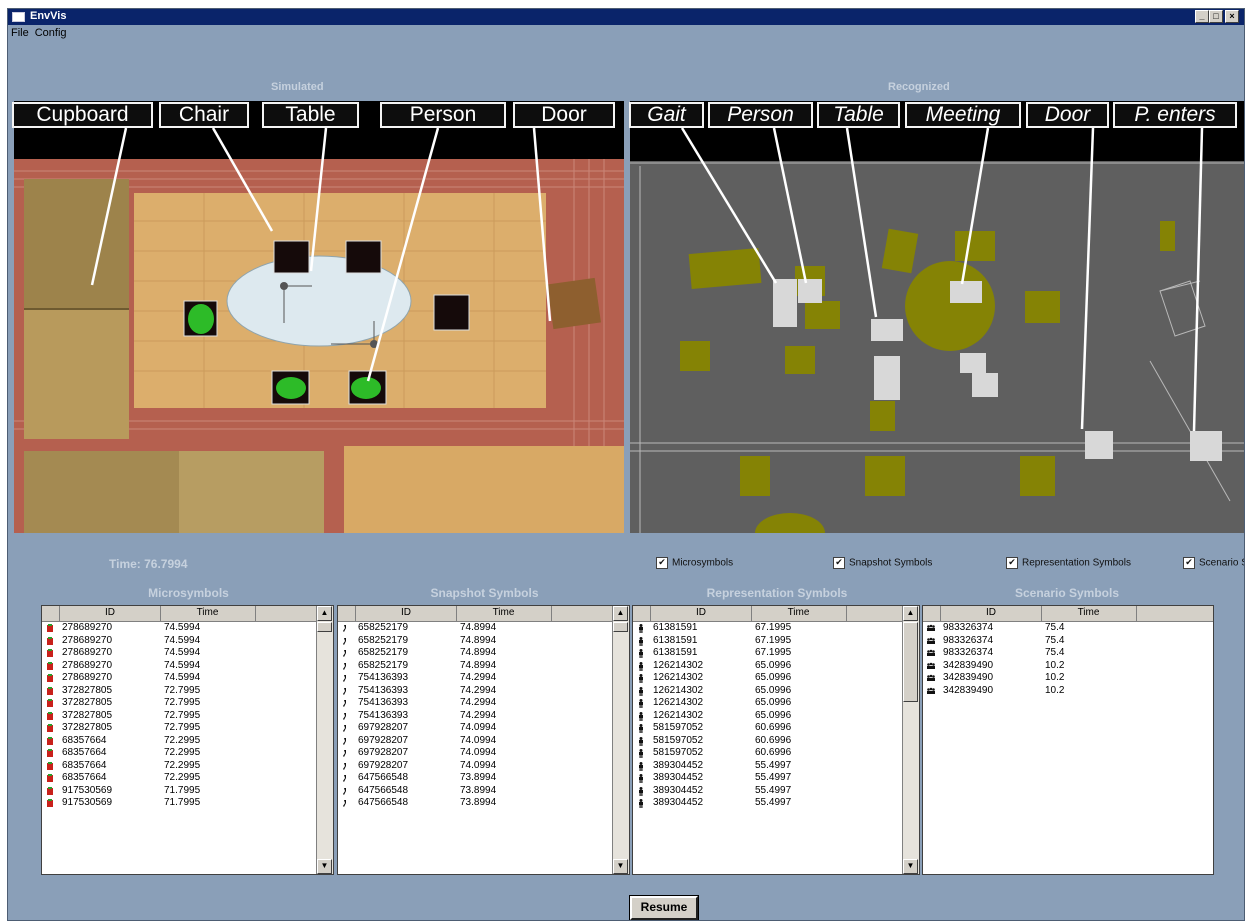 The image size is (1245, 921). What do you see at coordinates (383, 652) in the screenshot?
I see `row-id: 658252179` at bounding box center [383, 652].